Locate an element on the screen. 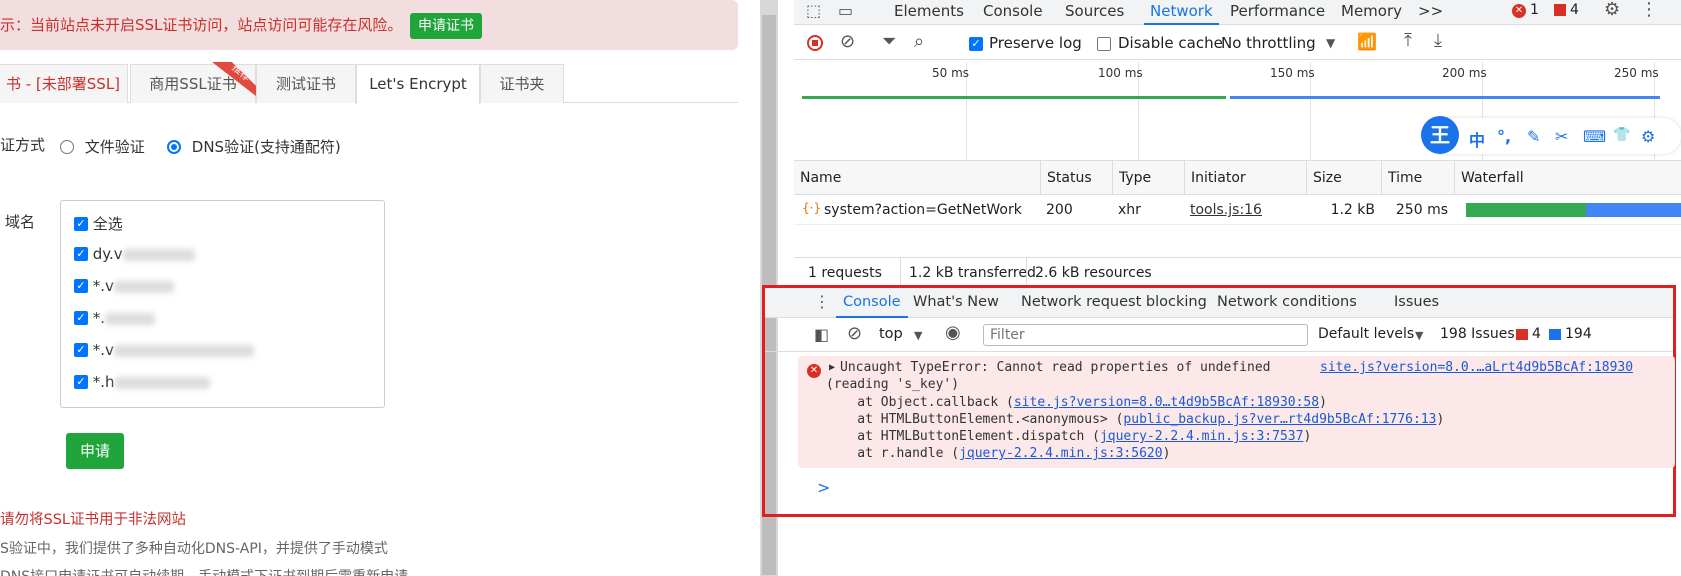 This screenshot has width=1681, height=576. clear-icon: ⊘ is located at coordinates (847, 42).